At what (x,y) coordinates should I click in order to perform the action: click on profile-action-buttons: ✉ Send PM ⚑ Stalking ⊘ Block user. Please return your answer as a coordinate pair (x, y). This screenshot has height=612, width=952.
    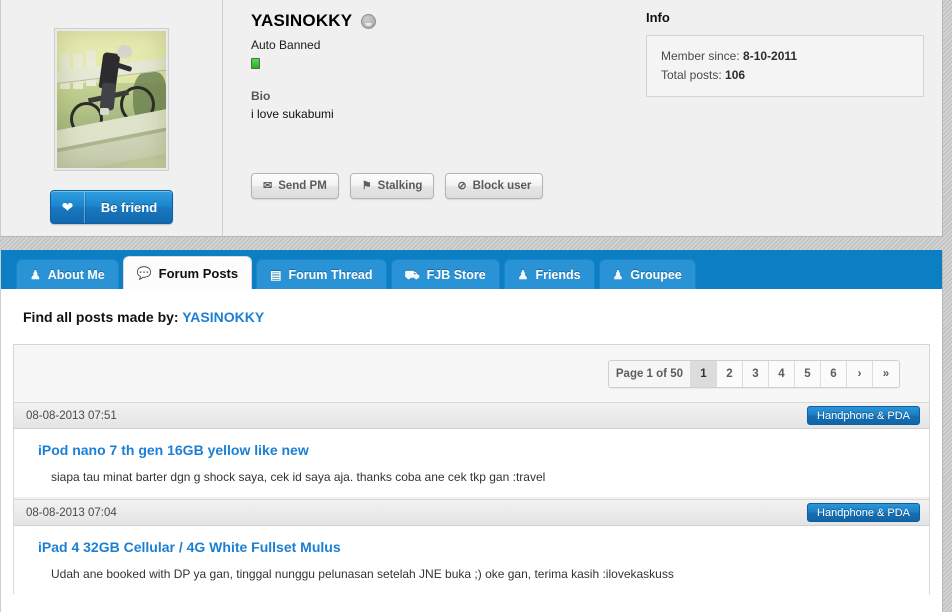
    Looking at the image, I should click on (441, 186).